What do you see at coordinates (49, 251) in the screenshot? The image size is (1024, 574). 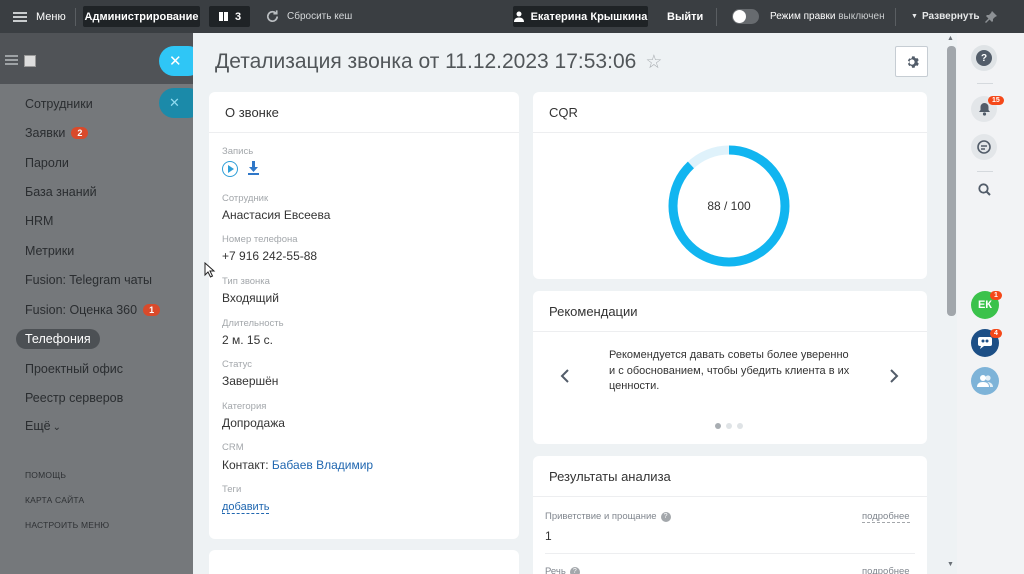 I see `sidebar-item-metrics: Метрики` at bounding box center [49, 251].